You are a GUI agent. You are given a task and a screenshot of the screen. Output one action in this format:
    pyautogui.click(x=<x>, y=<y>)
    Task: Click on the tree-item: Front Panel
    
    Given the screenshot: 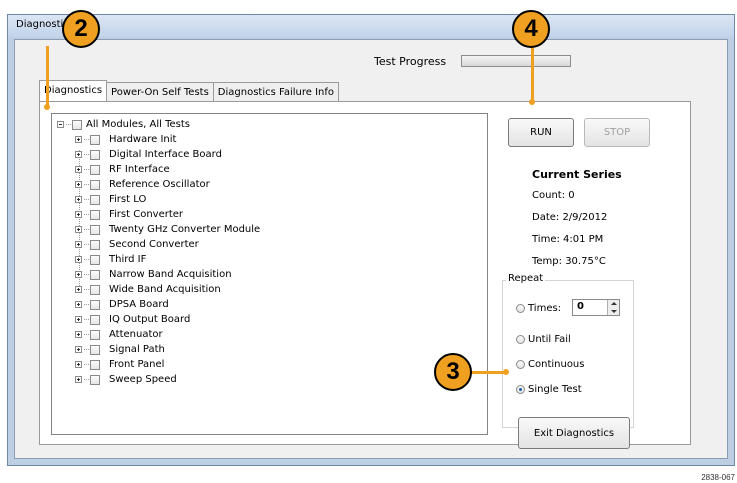 What is the action you would take?
    pyautogui.click(x=119, y=364)
    